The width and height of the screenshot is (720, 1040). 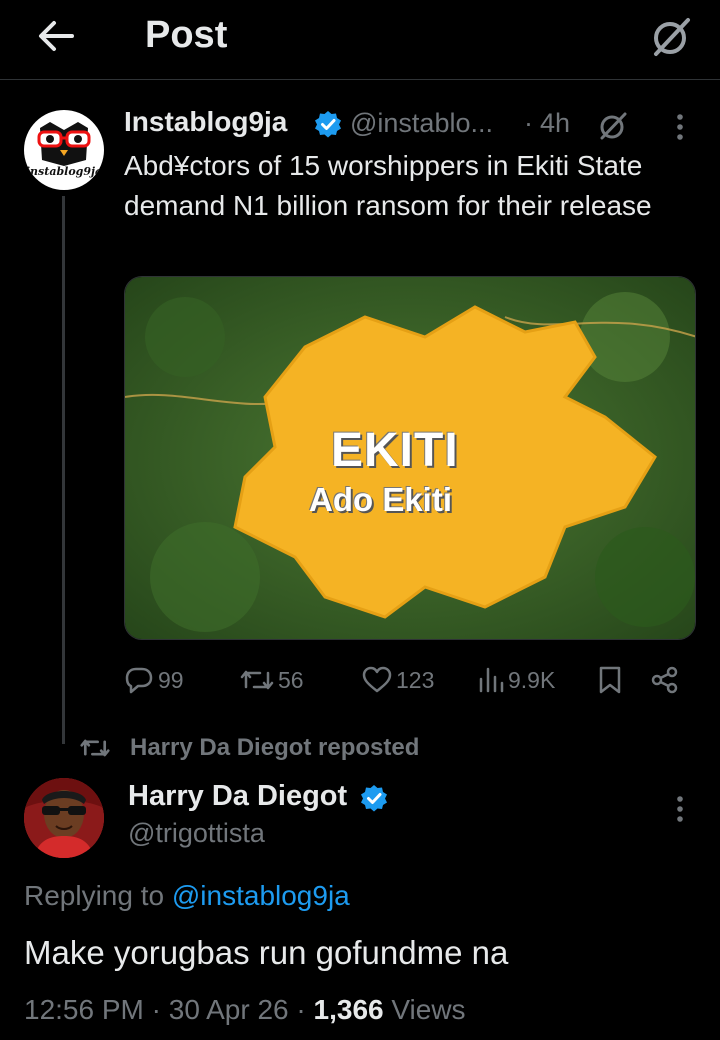 I want to click on bookmark-icon, so click(x=610, y=680).